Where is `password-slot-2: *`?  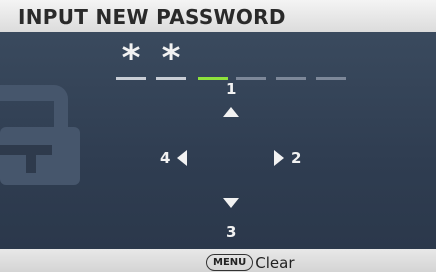
password-slot-2: * is located at coordinates (171, 60).